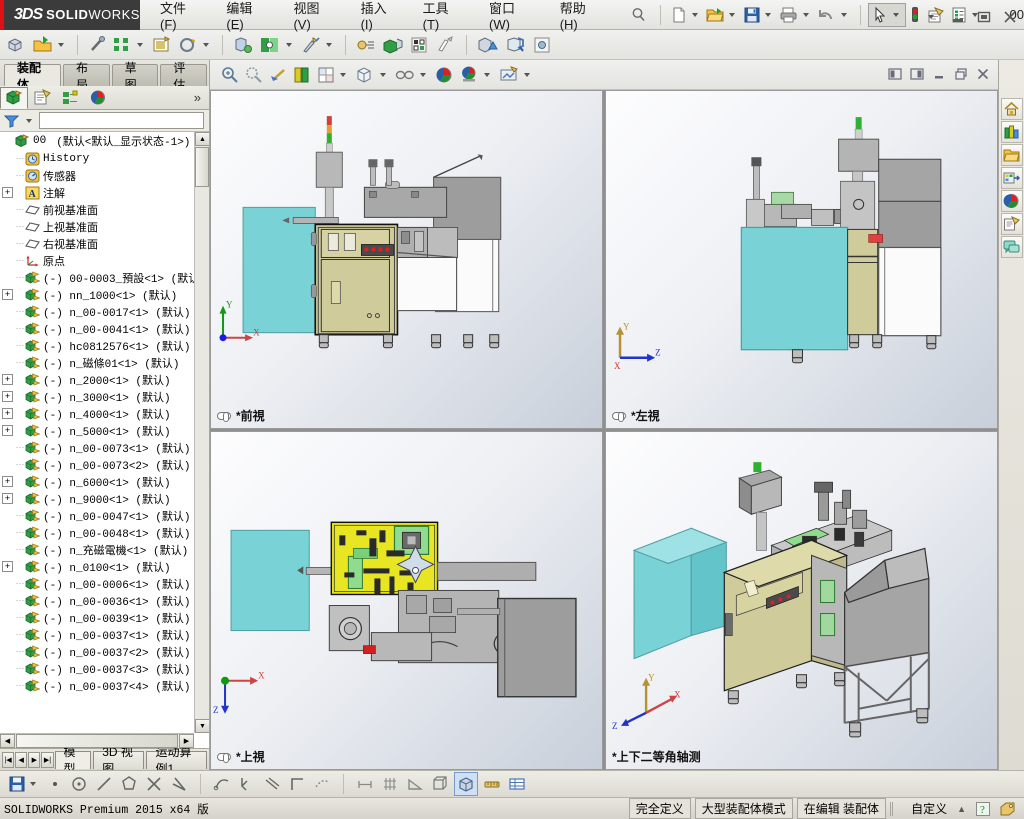  I want to click on menu-item-insert: 插入(I), so click(380, 17).